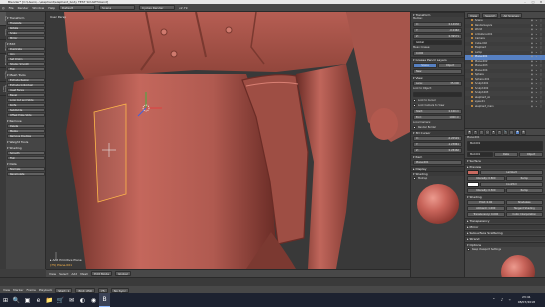 The image size is (545, 307). I want to click on scene-tab-icon: ◇, so click(481, 132).